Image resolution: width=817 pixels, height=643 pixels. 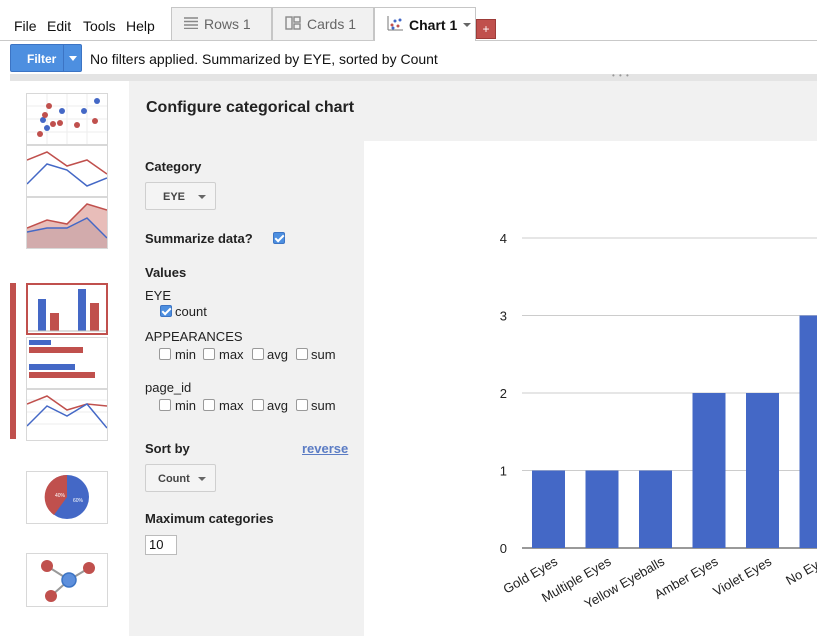 What do you see at coordinates (395, 24) in the screenshot?
I see `scatter-chart-icon` at bounding box center [395, 24].